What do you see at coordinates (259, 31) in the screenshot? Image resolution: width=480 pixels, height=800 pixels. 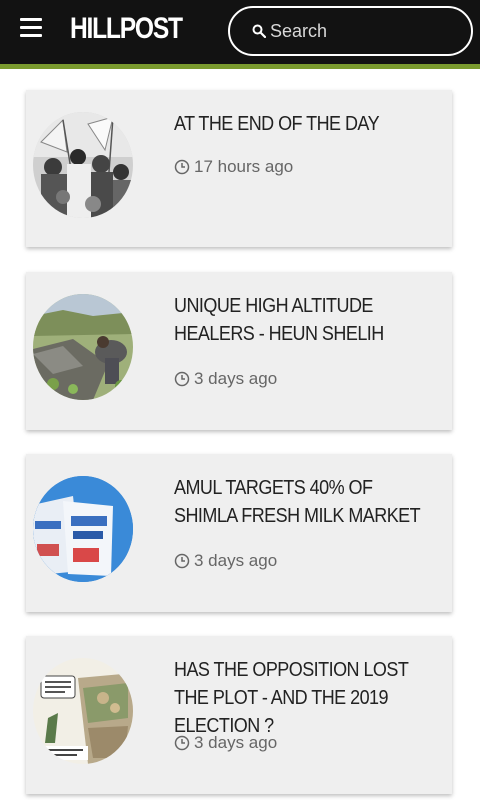 I see `search-icon` at bounding box center [259, 31].